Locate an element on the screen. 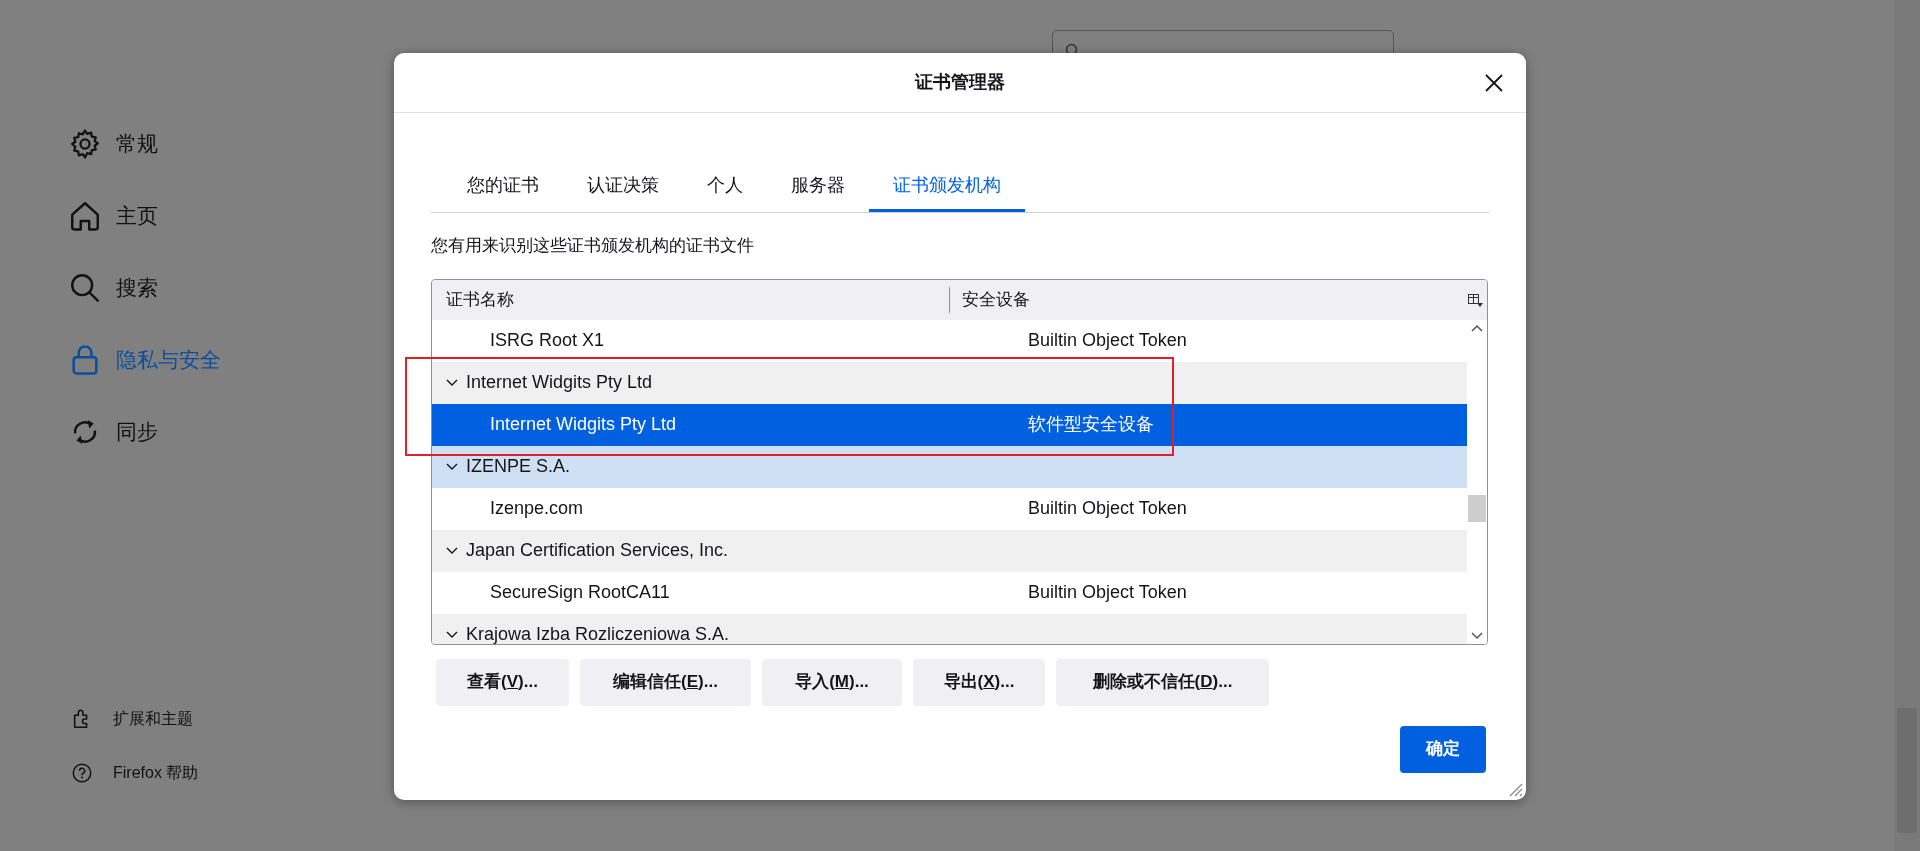  gear-icon is located at coordinates (85, 144).